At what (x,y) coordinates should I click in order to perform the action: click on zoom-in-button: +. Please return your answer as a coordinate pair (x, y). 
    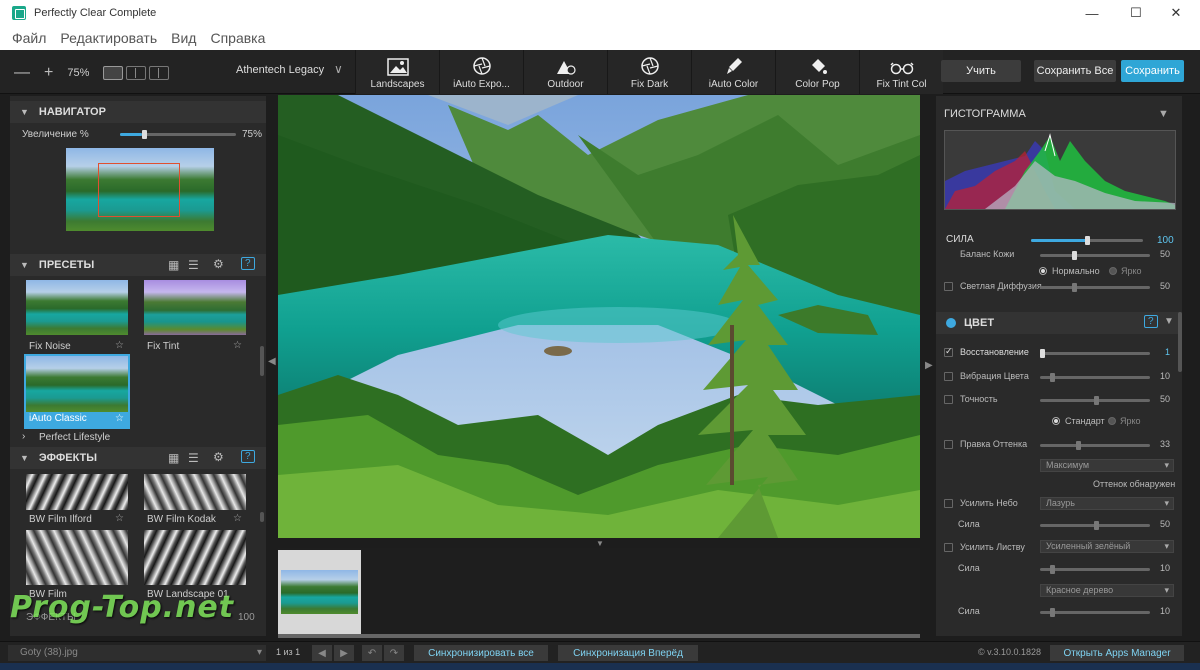
    Looking at the image, I should click on (48, 73).